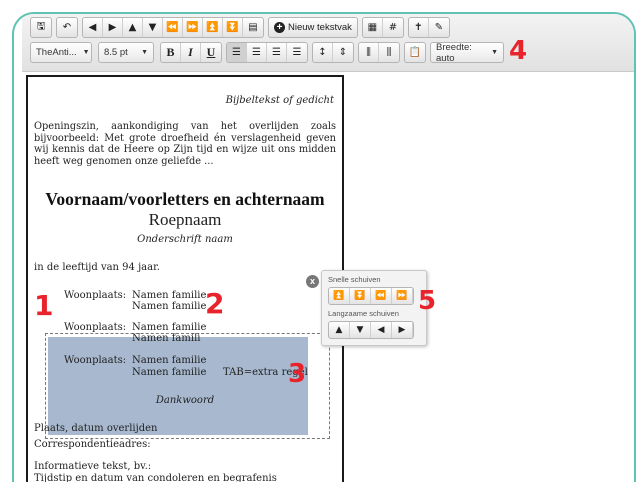 The image size is (643, 482). I want to click on undo-icon: ↶, so click(67, 27).